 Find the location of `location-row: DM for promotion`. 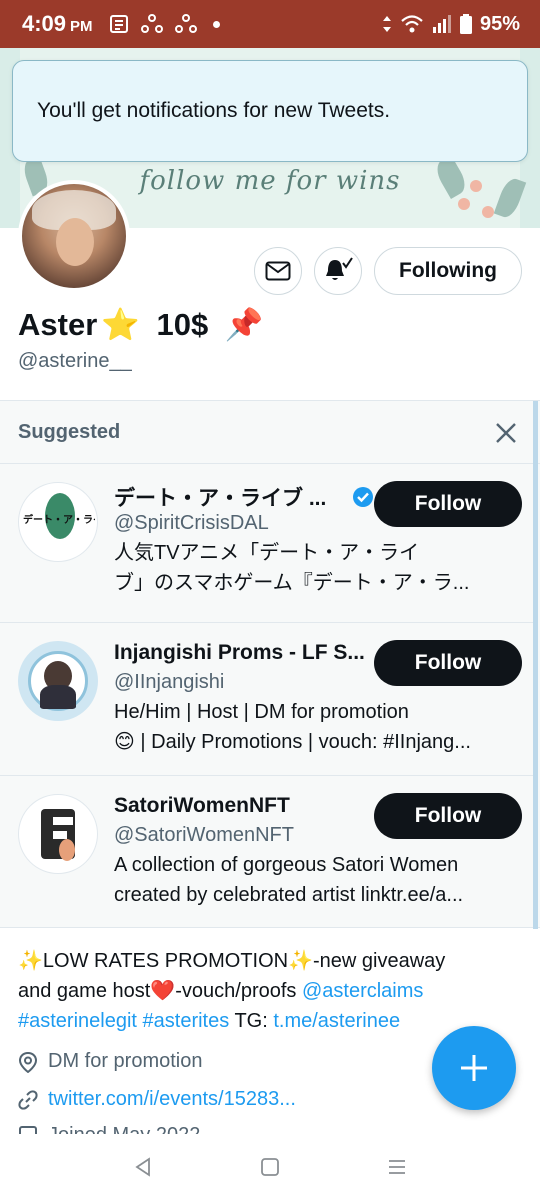

location-row: DM for promotion is located at coordinates (110, 1061).